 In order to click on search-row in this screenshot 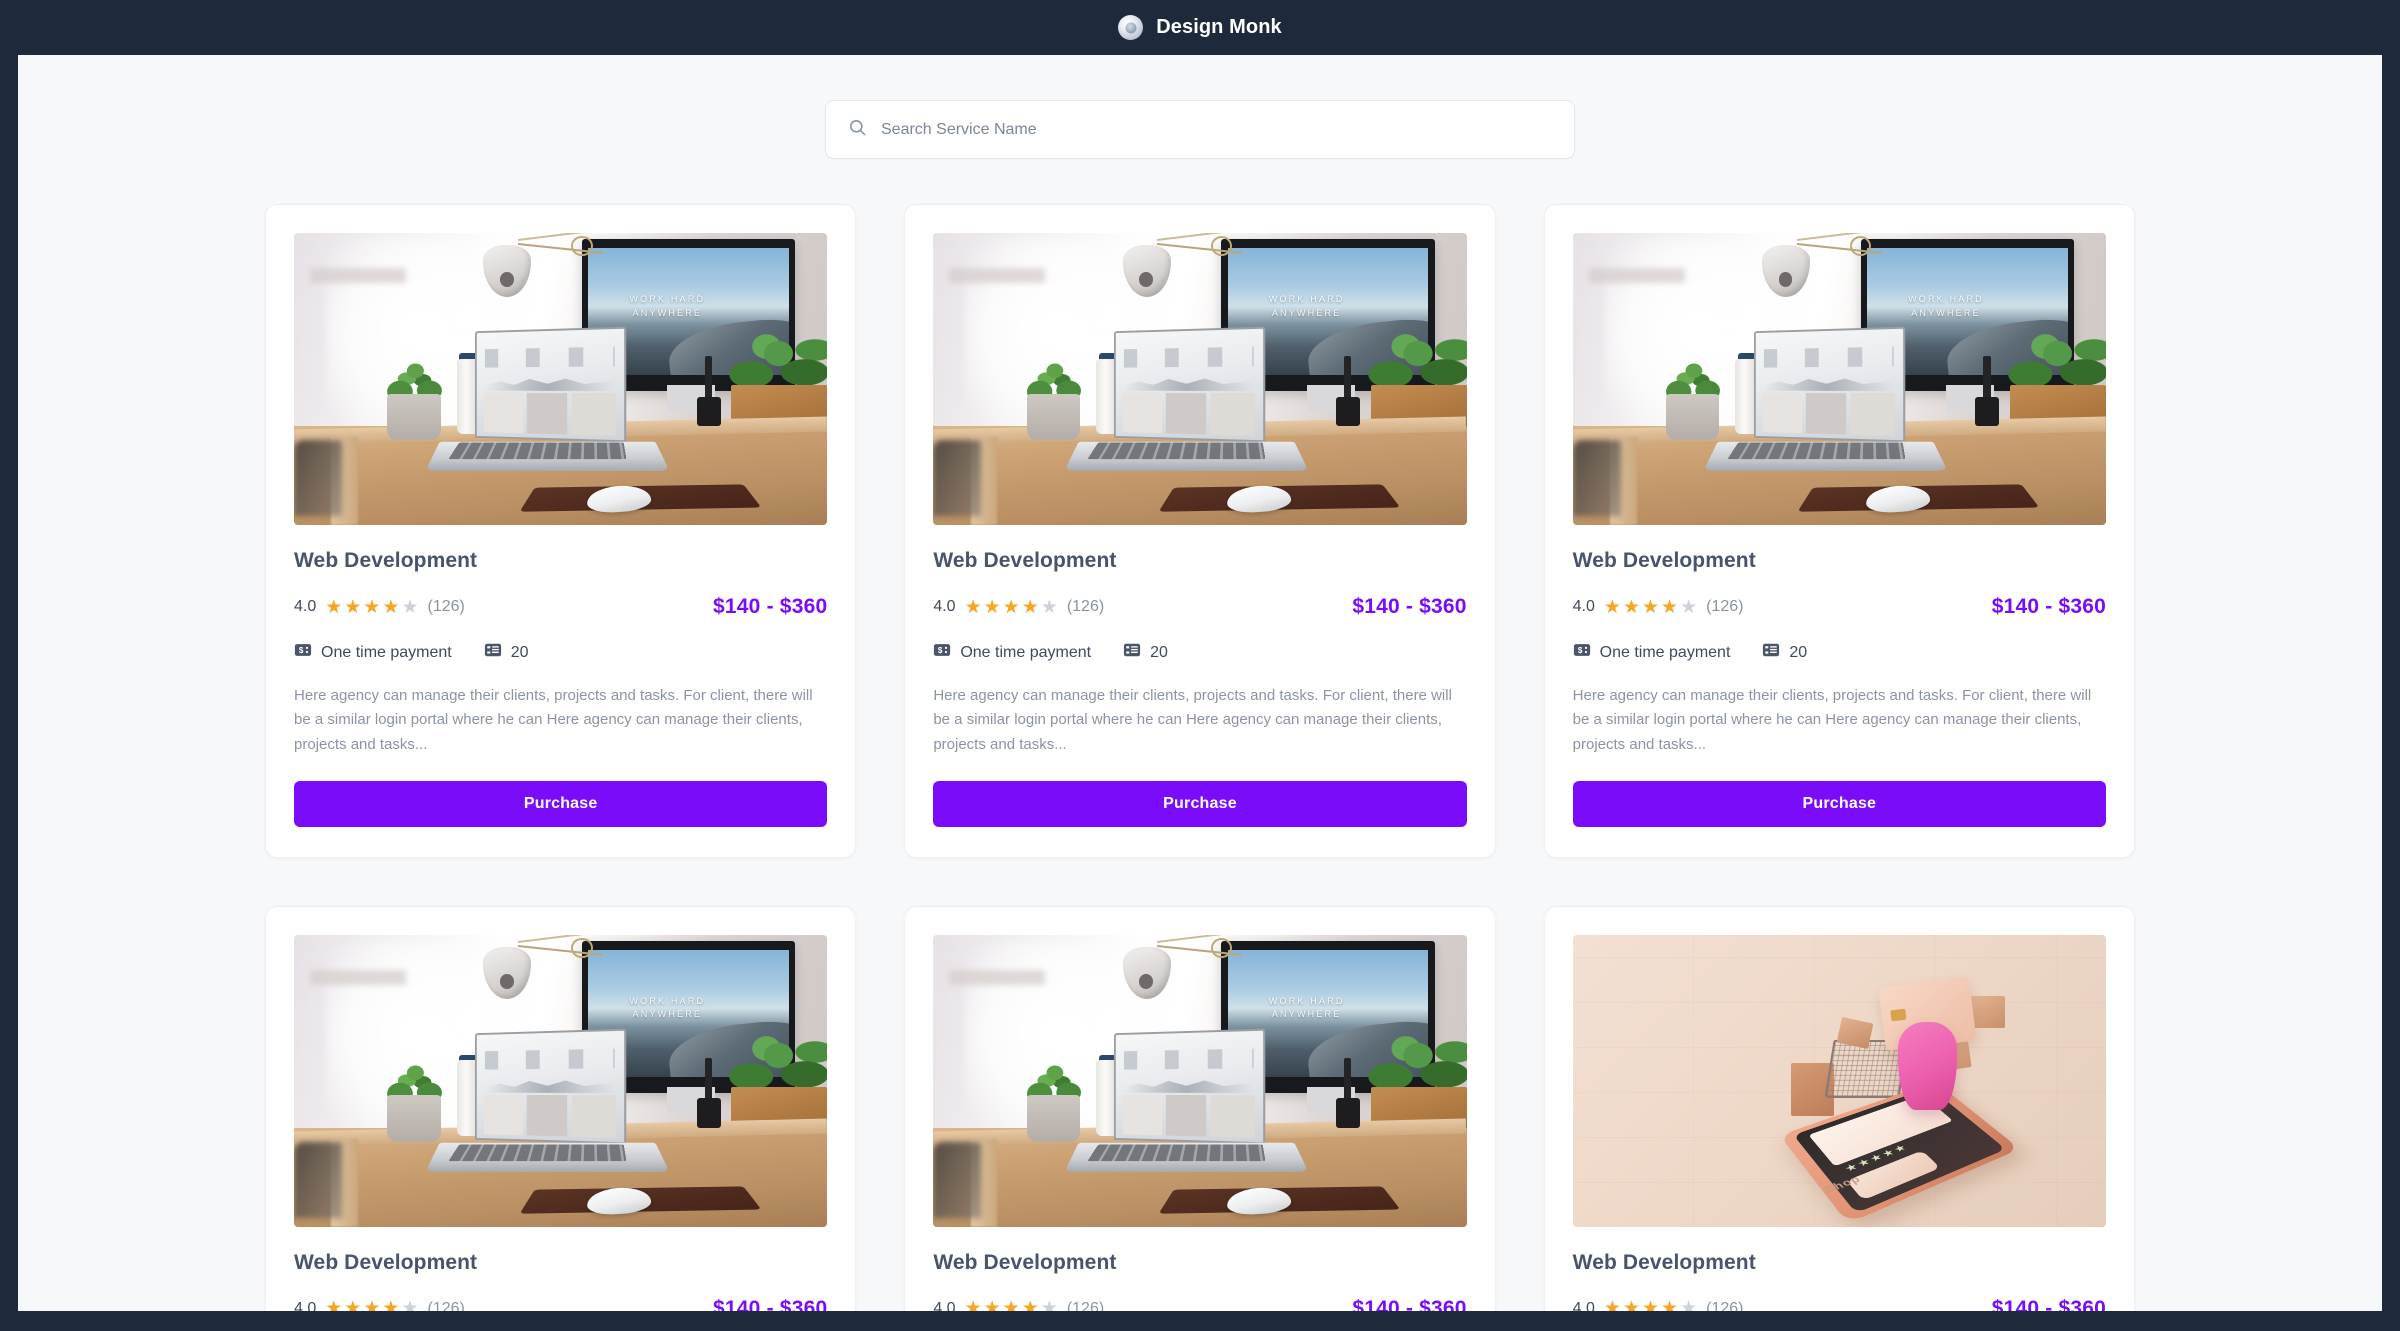, I will do `click(1200, 107)`.